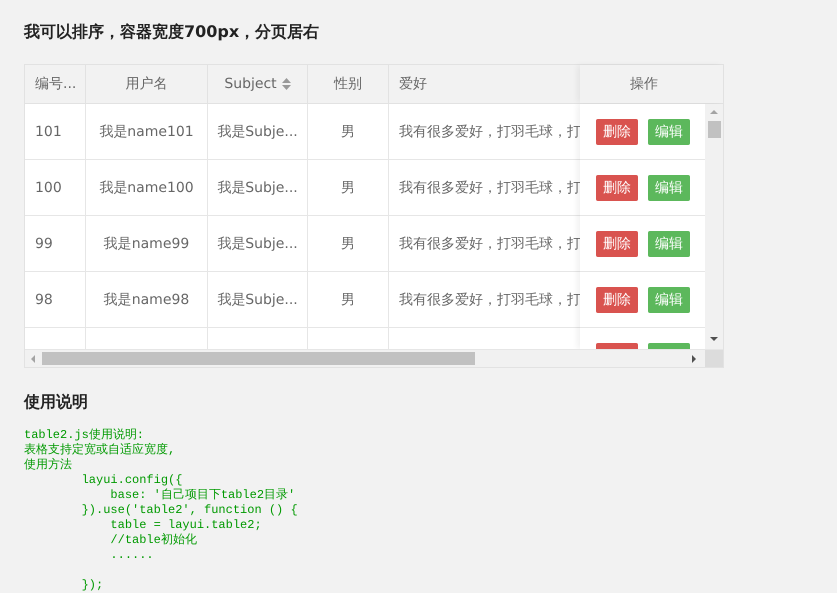  I want to click on code-text: table2.js使用说明: 表格支持定宽或自适应宽度, 使用方法 layui.config({ base: '自己项目下table2目录' }).use('table2', function () { table = layui.table2; //table初始化 ...... });, so click(161, 510).